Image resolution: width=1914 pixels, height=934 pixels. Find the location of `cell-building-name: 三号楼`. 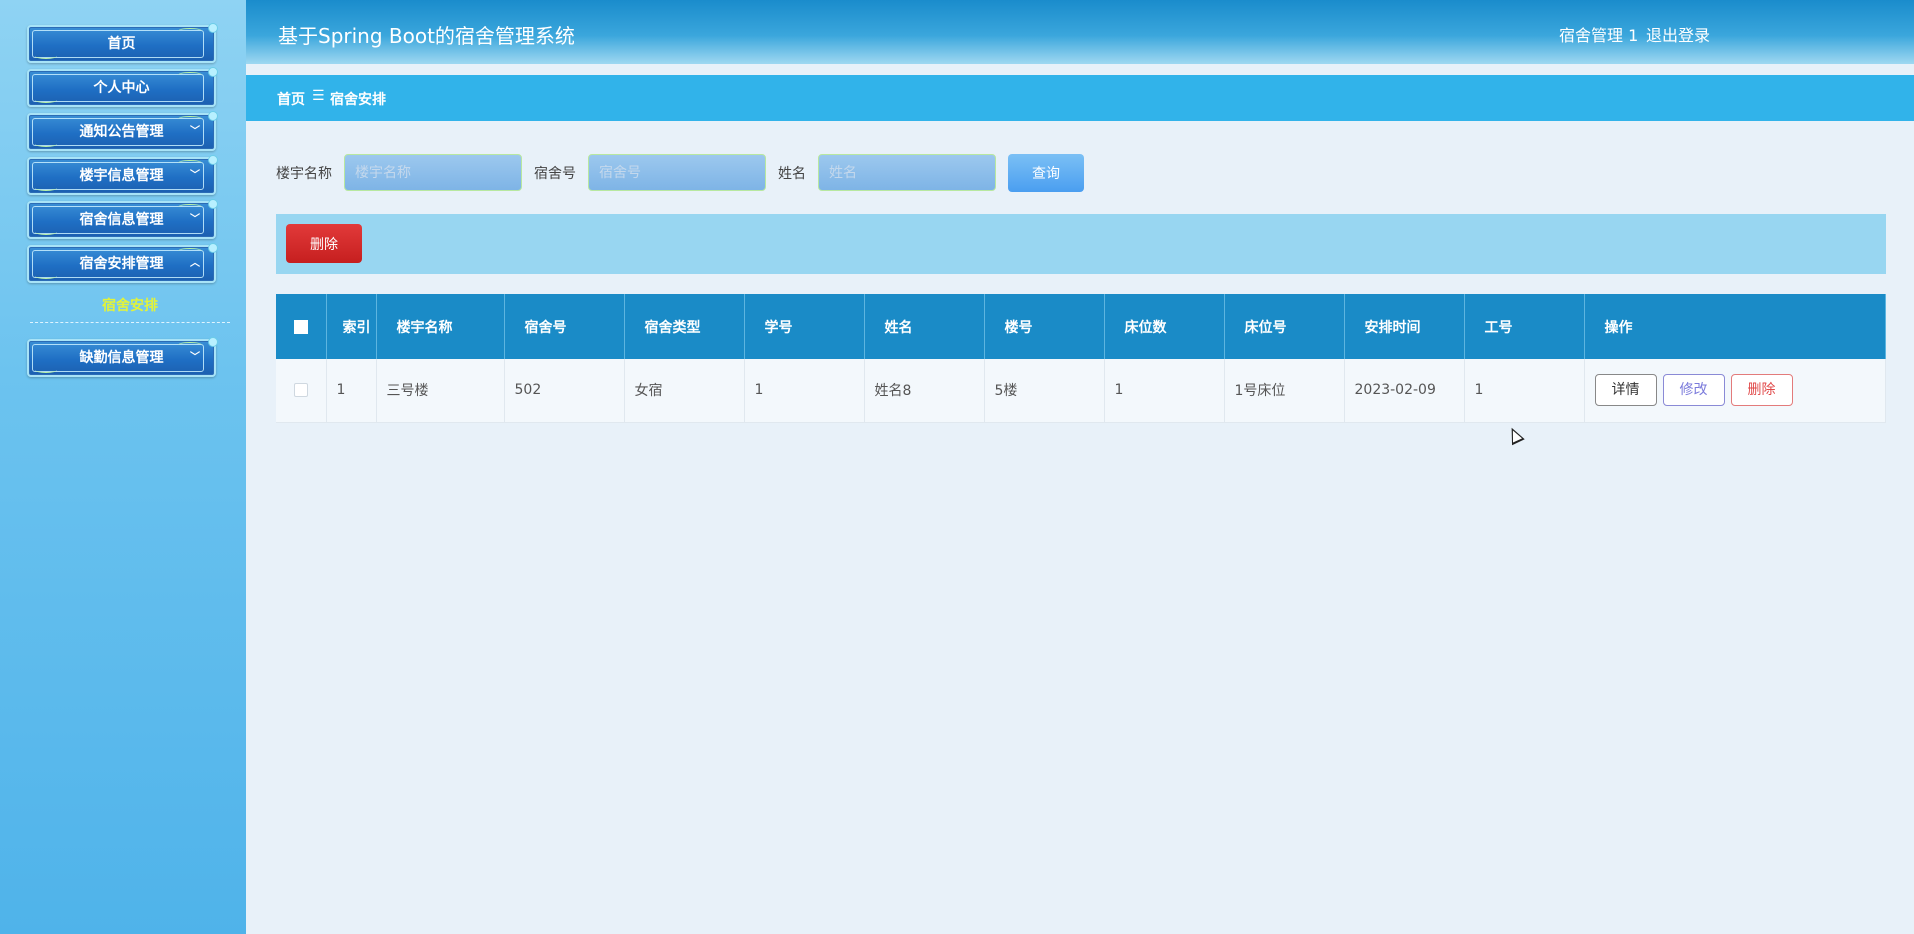

cell-building-name: 三号楼 is located at coordinates (440, 391).